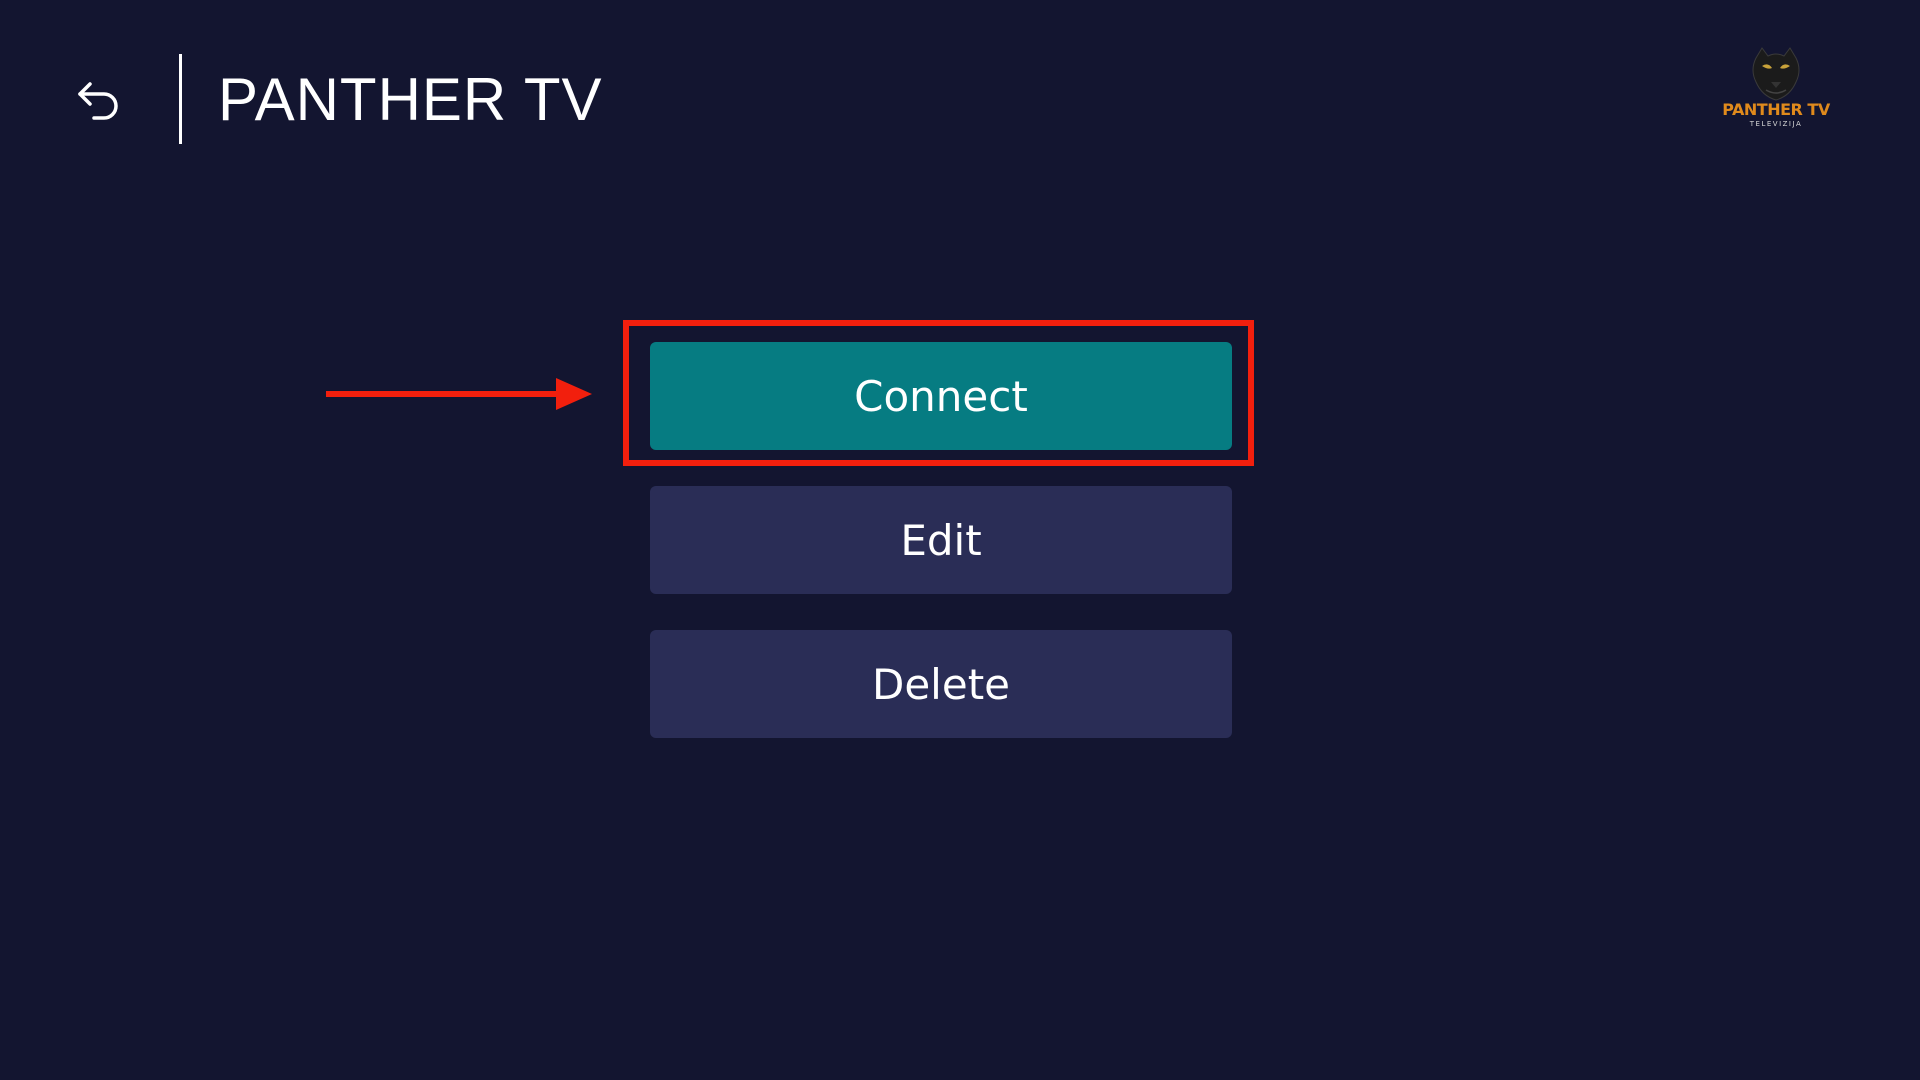  Describe the element at coordinates (459, 394) in the screenshot. I see `right-arrow-icon` at that location.